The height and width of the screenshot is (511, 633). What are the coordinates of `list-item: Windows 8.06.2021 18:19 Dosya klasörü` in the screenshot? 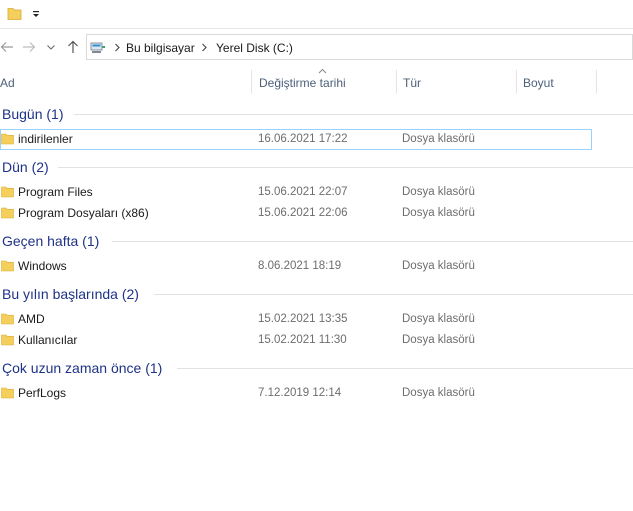 It's located at (316, 266).